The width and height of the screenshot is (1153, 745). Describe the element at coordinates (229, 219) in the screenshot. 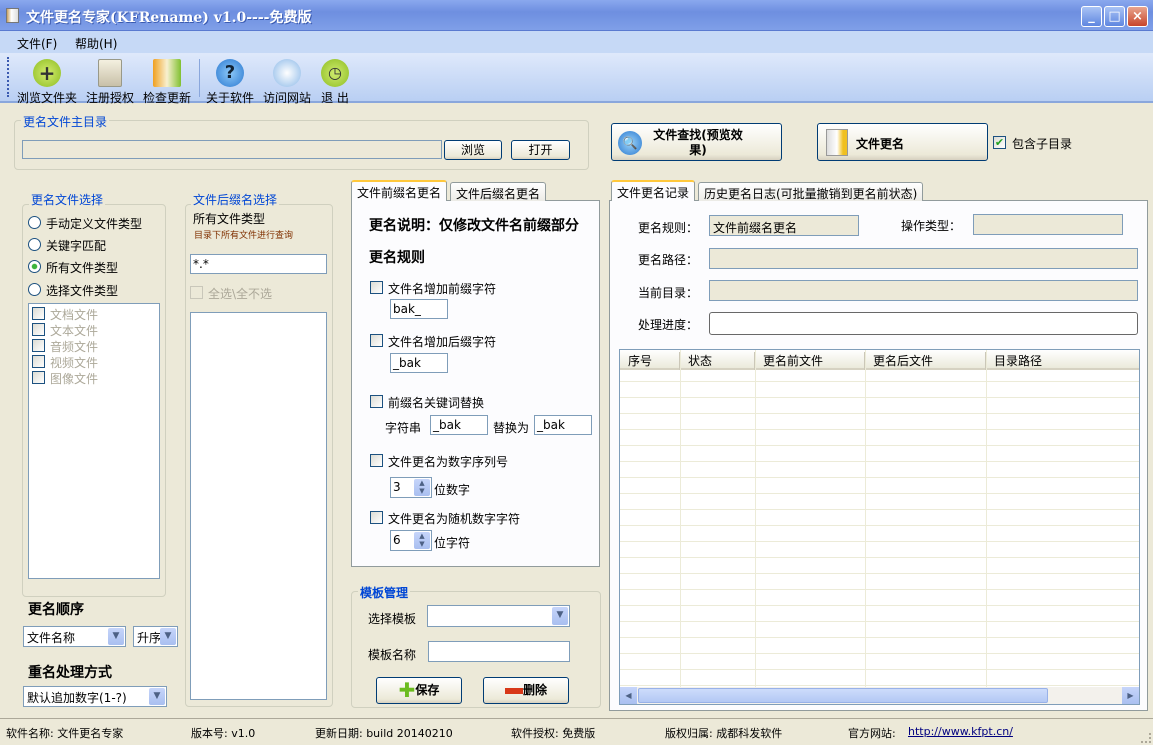

I see `suffix-heading: 所有文件类型` at that location.